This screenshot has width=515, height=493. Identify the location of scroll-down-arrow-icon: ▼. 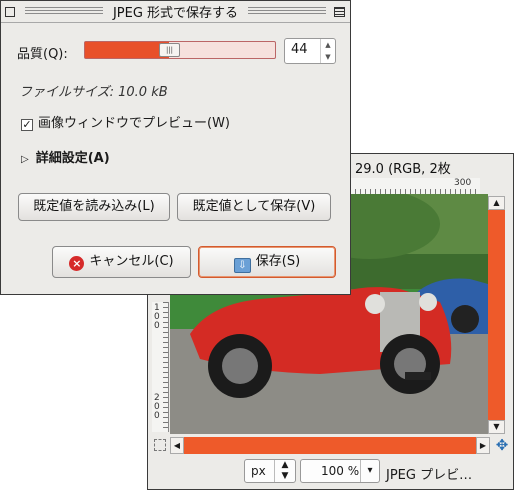
(496, 427).